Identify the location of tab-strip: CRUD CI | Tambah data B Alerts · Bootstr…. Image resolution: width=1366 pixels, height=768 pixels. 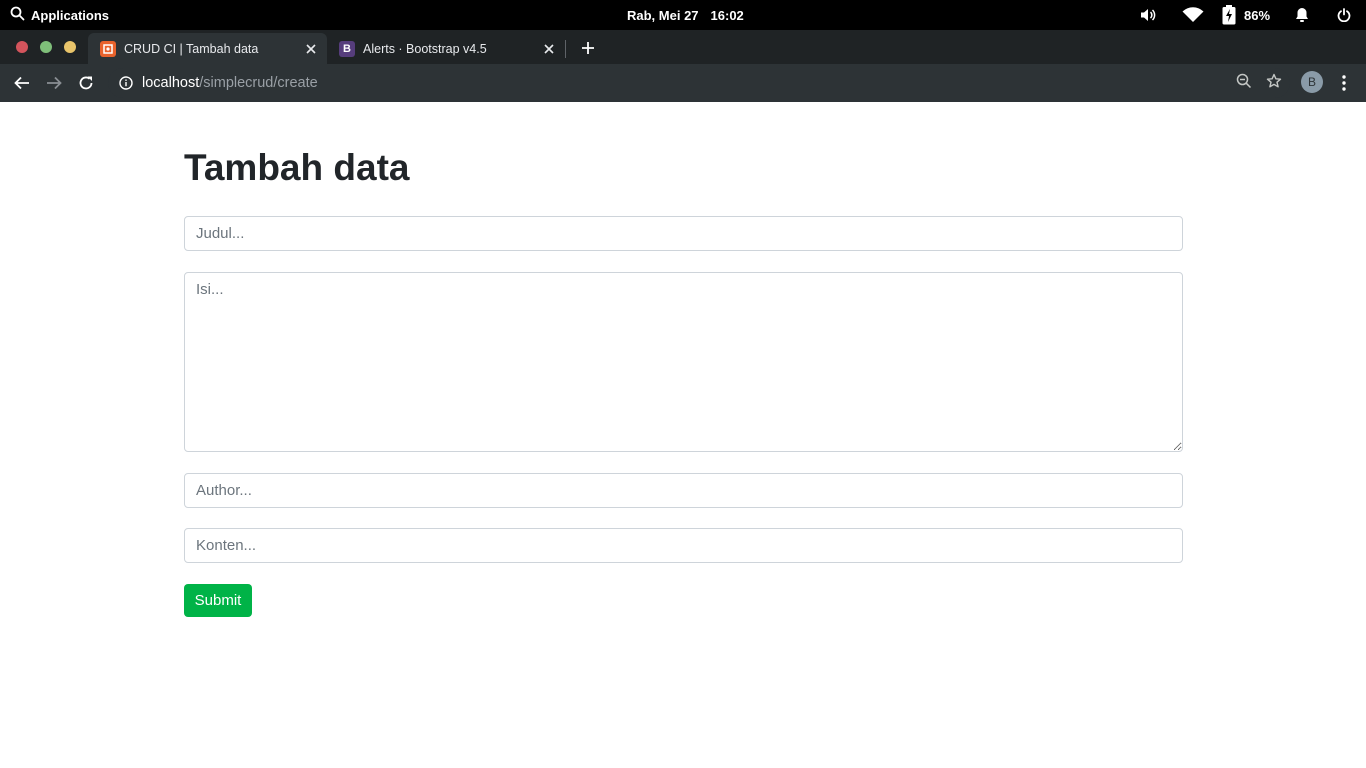
(683, 47).